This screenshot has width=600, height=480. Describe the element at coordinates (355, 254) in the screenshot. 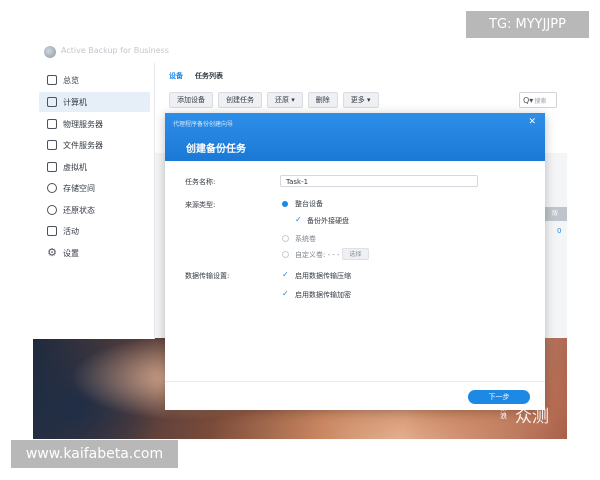

I see `select-volume-button: 选择` at that location.